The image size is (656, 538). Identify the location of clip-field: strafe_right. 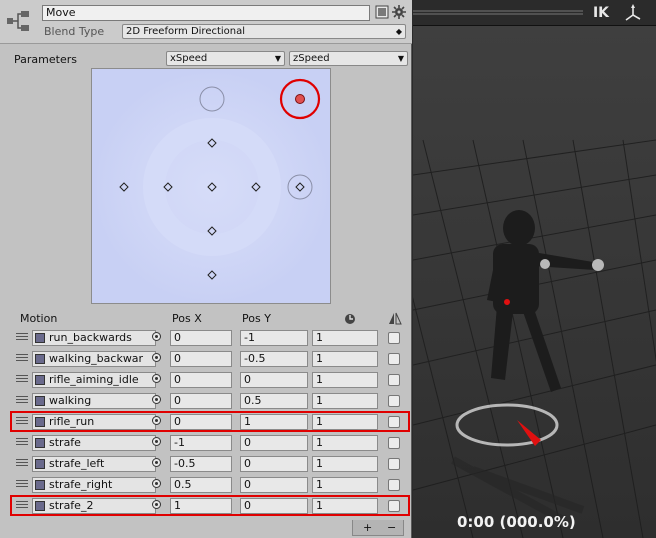
(94, 485).